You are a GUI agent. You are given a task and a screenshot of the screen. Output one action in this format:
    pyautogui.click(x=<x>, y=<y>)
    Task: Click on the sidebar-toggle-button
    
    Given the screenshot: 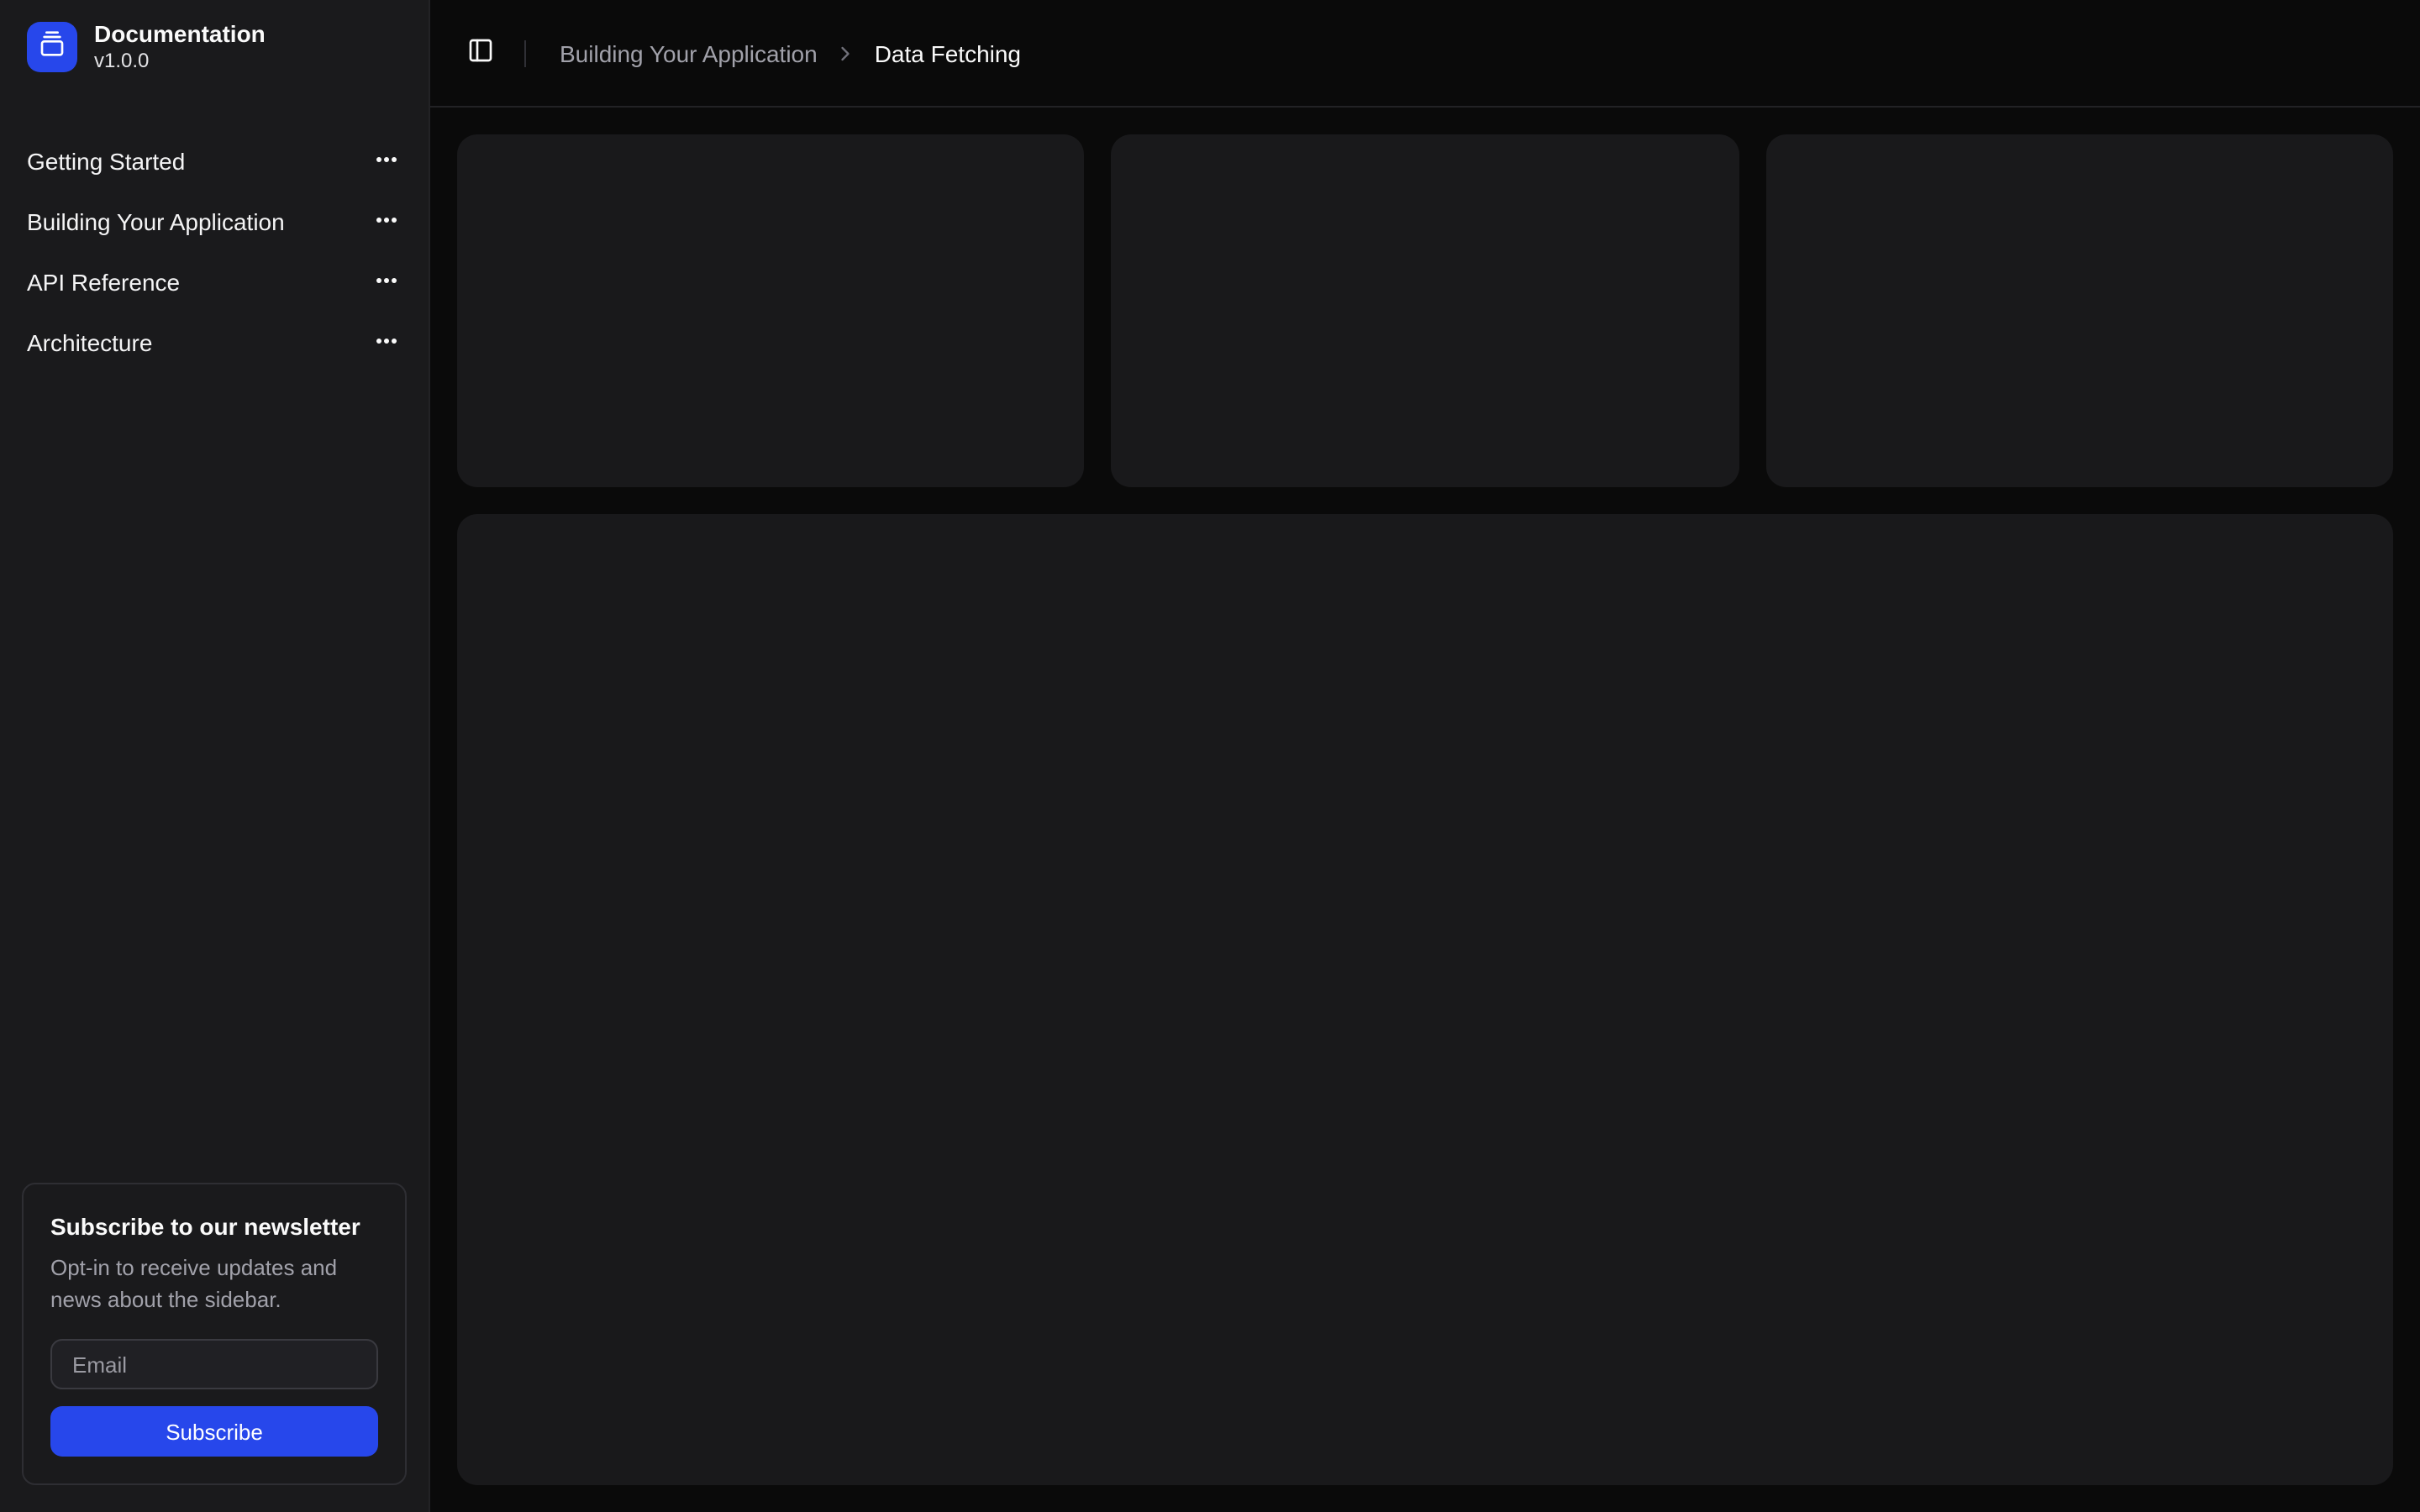 What is the action you would take?
    pyautogui.click(x=481, y=52)
    